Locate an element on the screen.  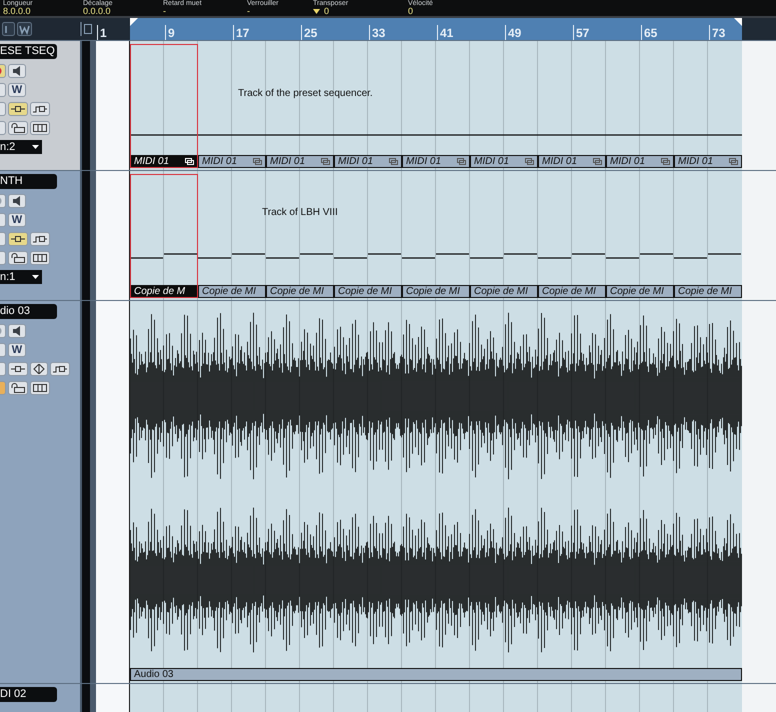
pan-button is located at coordinates (39, 369).